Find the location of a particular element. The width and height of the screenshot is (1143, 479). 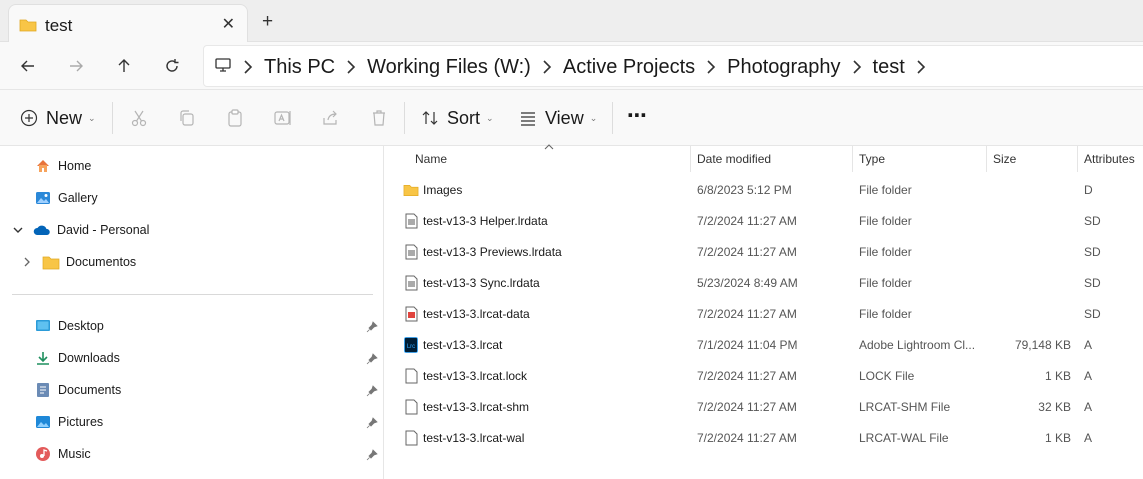

breadcrumb-item: Working Files (W:) is located at coordinates (449, 67).